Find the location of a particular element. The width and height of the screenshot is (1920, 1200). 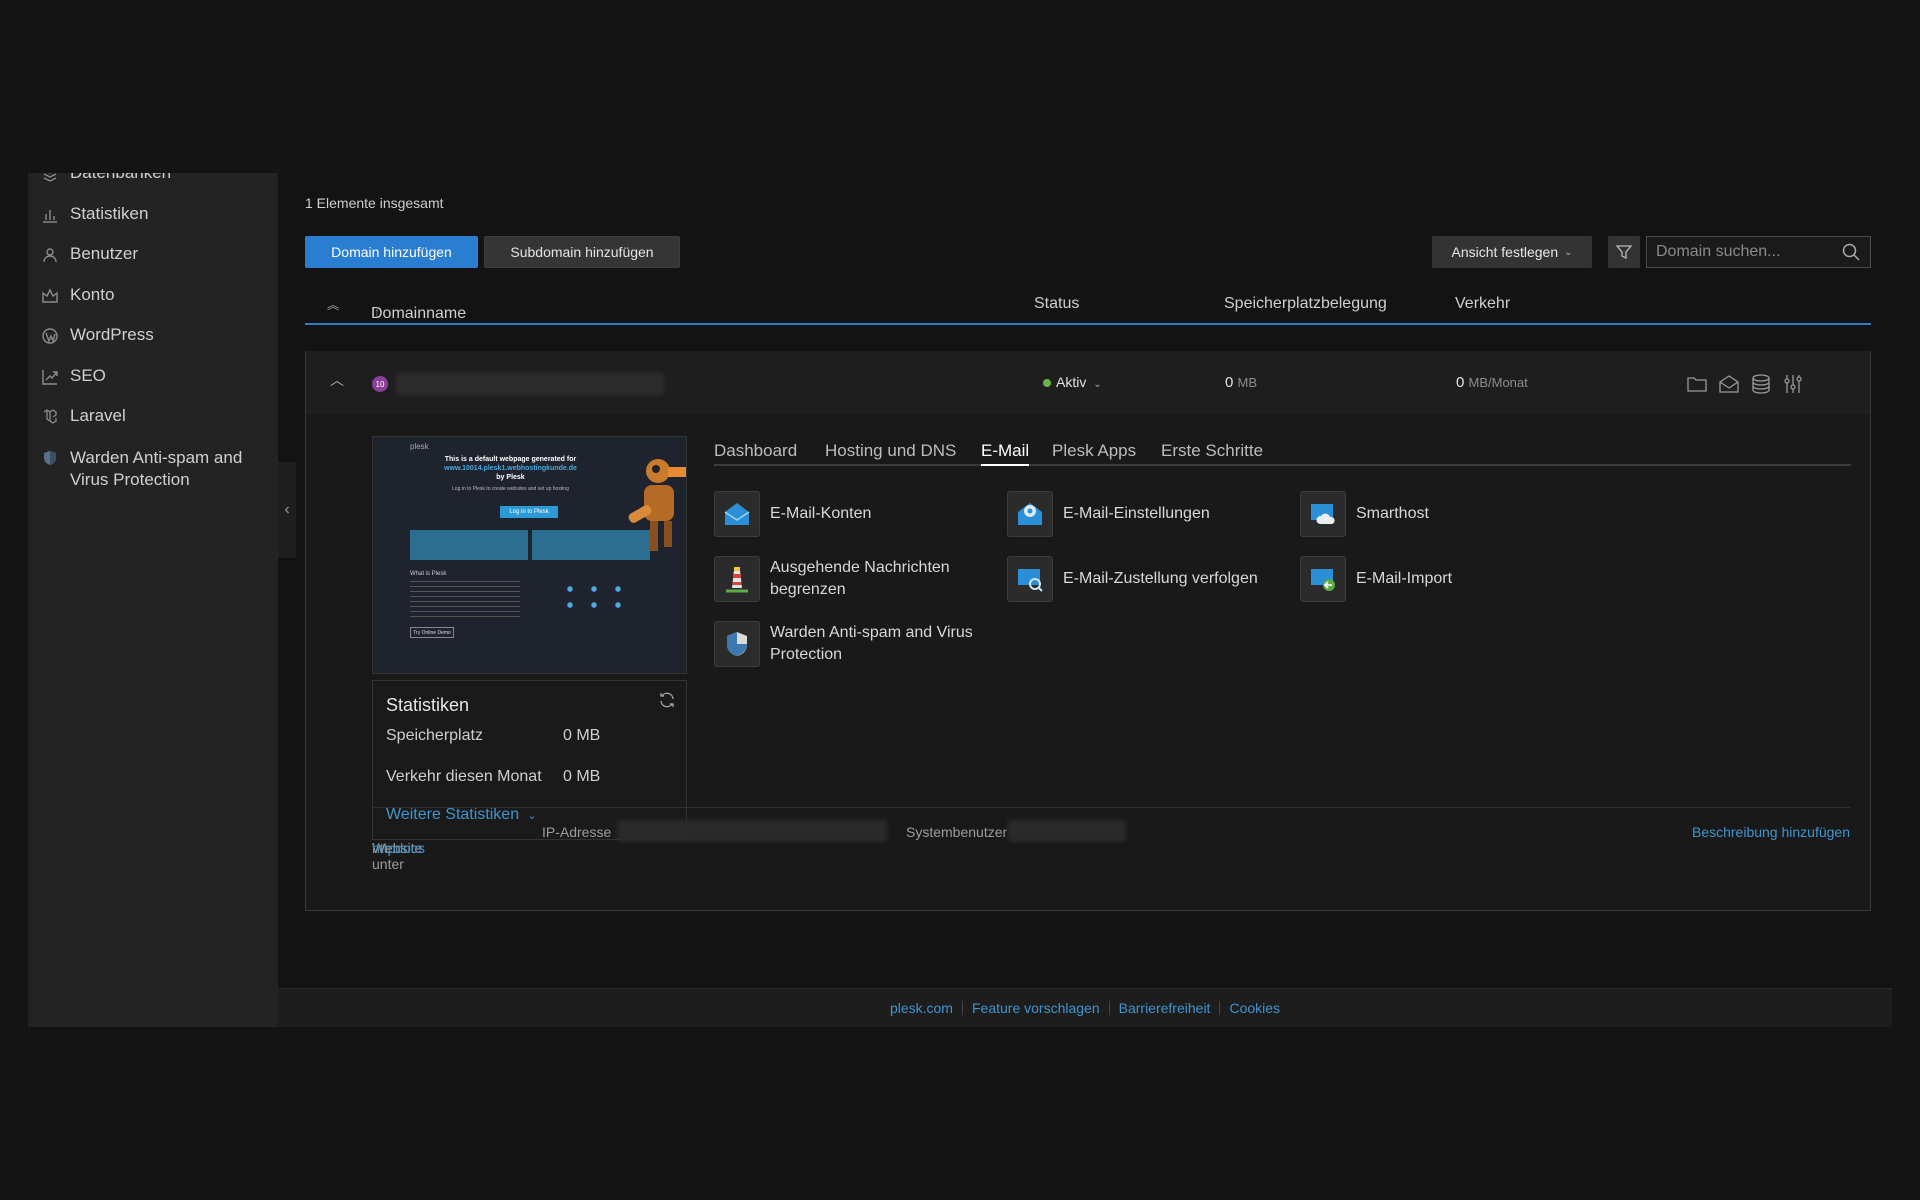

bar-chart-icon is located at coordinates (50, 216).